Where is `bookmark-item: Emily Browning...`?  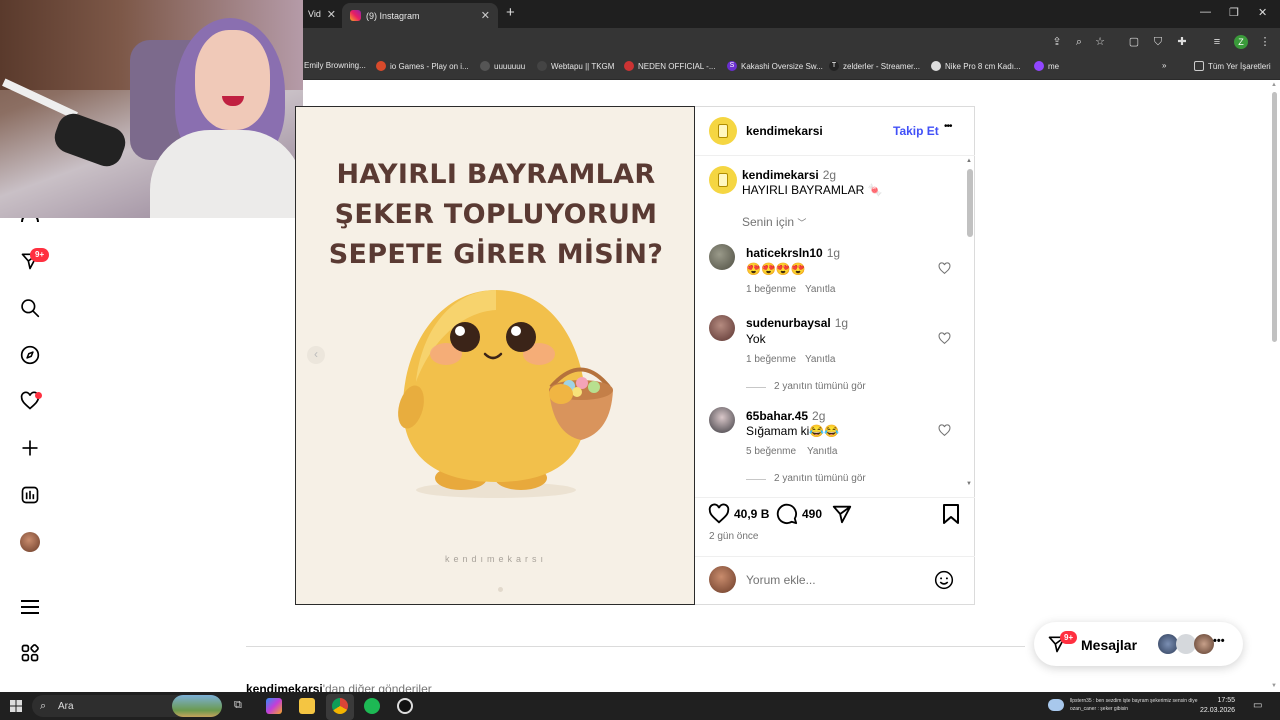 bookmark-item: Emily Browning... is located at coordinates (335, 65).